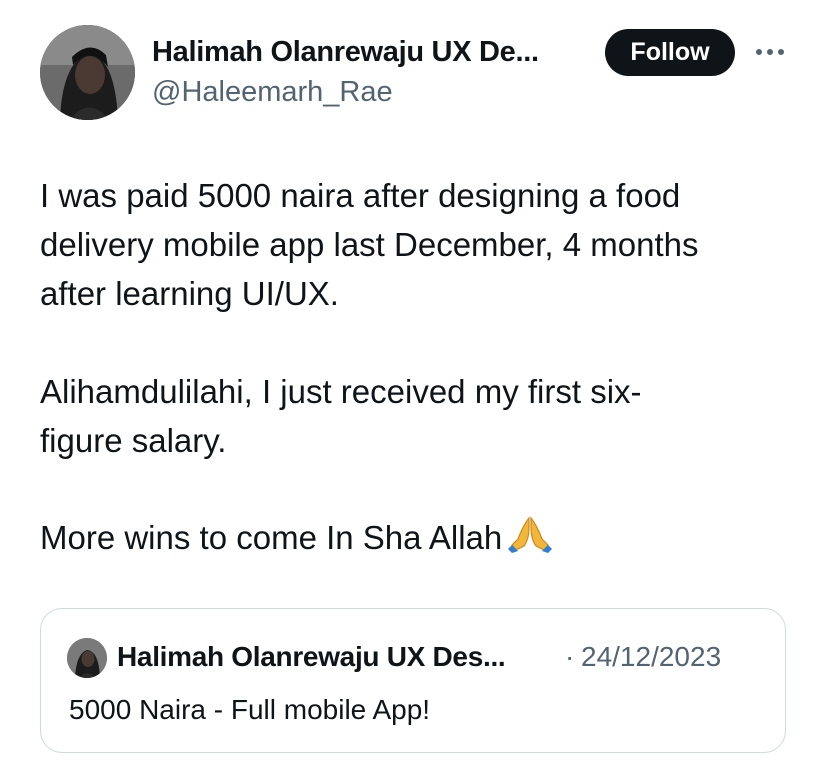  Describe the element at coordinates (770, 52) in the screenshot. I see `more-horizontal-icon` at that location.